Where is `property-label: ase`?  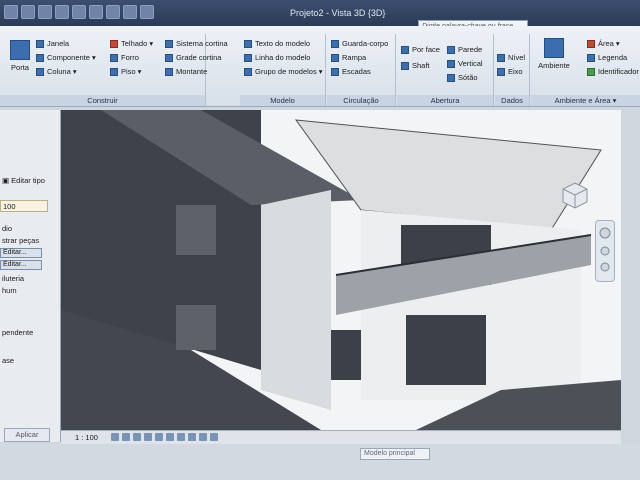
property-label: ase is located at coordinates (8, 360).